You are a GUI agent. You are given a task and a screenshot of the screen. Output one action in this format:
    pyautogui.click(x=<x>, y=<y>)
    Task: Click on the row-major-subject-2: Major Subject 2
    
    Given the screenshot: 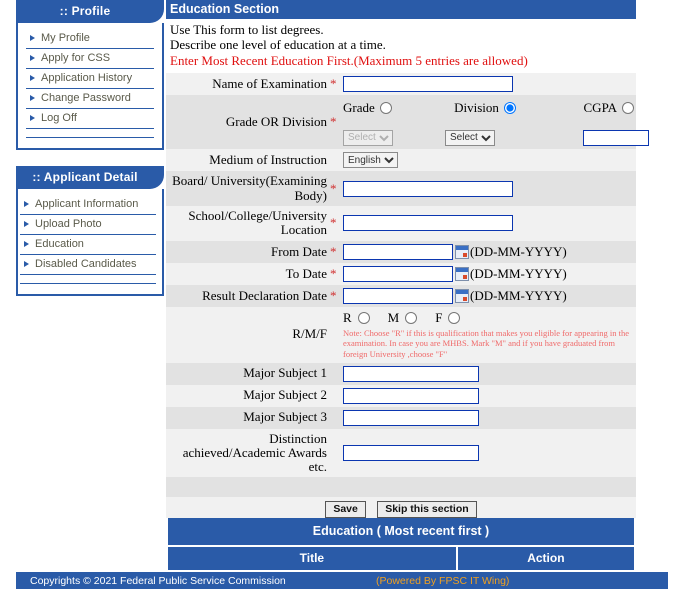 What is the action you would take?
    pyautogui.click(x=401, y=395)
    